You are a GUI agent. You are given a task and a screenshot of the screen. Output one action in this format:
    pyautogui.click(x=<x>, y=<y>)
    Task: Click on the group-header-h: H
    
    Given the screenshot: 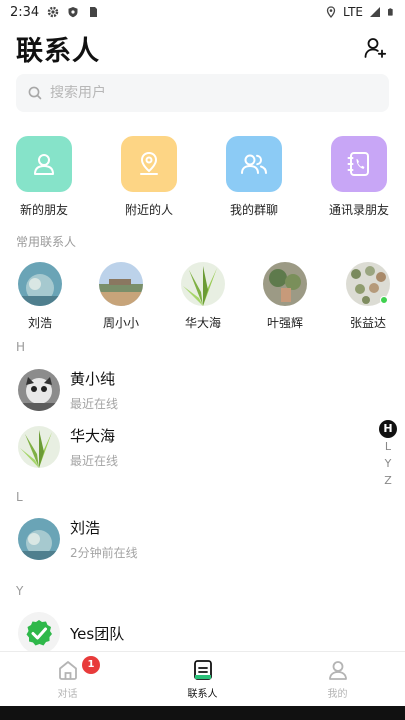 What is the action you would take?
    pyautogui.click(x=21, y=347)
    